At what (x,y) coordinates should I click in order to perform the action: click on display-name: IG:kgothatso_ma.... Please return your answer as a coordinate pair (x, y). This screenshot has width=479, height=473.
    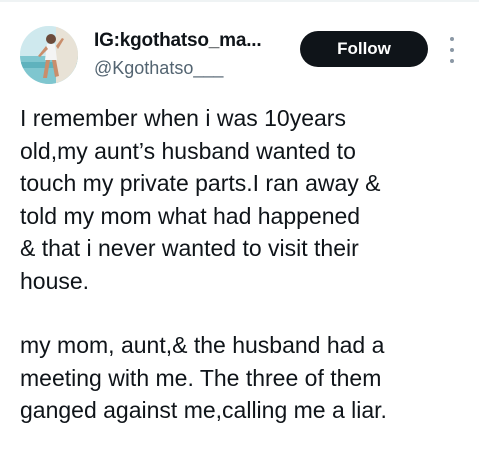
    Looking at the image, I should click on (178, 41).